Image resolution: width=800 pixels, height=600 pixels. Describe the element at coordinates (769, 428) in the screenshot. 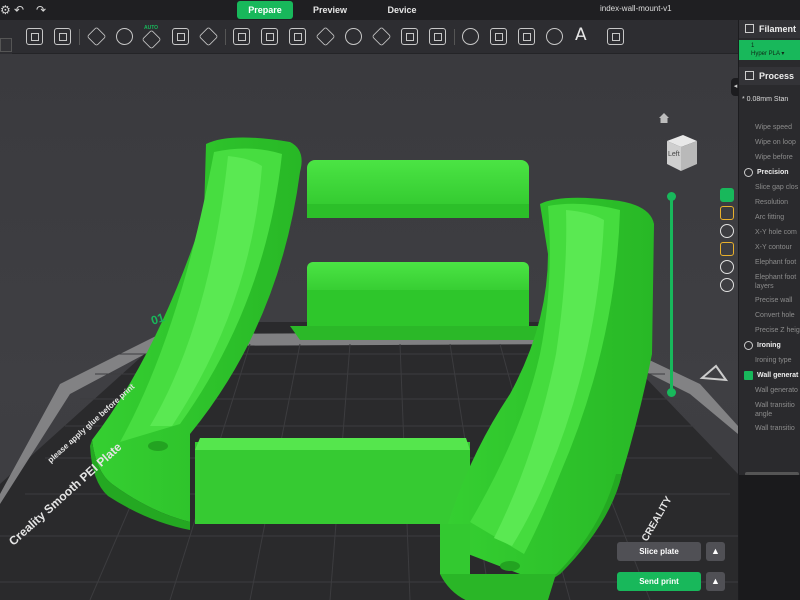

I see `settings-item: Wall transitio` at that location.